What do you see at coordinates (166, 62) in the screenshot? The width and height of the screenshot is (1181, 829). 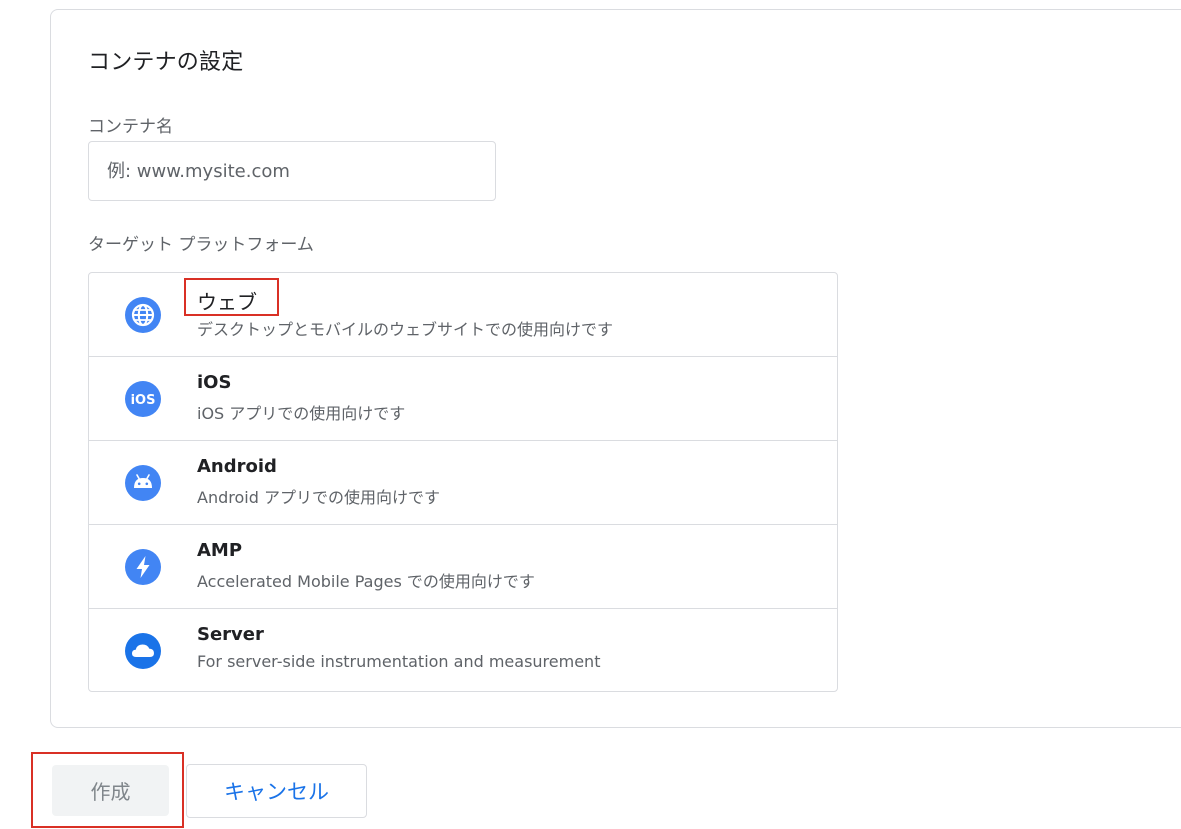 I see `card-title: コンテナの設定` at bounding box center [166, 62].